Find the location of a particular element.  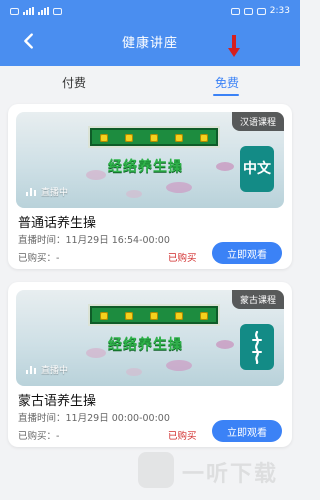

watermark-logo is located at coordinates (156, 470).